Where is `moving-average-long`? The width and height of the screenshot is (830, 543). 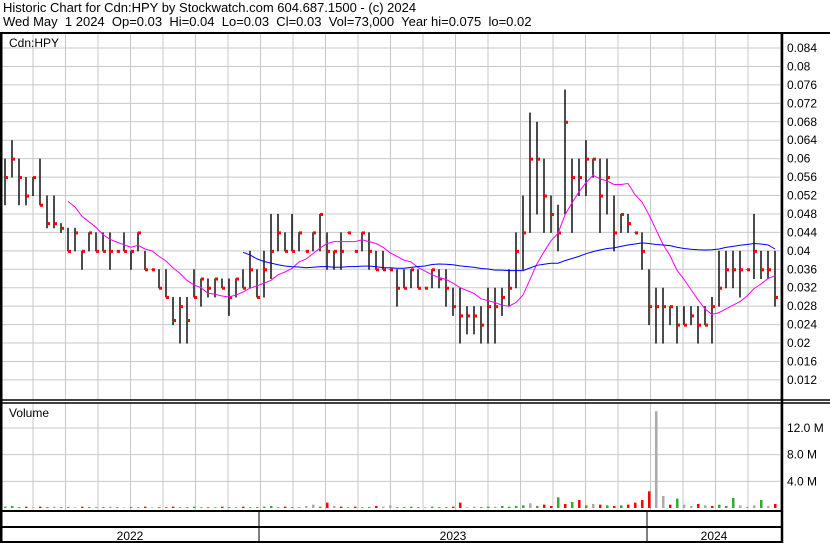 moving-average-long is located at coordinates (509, 257).